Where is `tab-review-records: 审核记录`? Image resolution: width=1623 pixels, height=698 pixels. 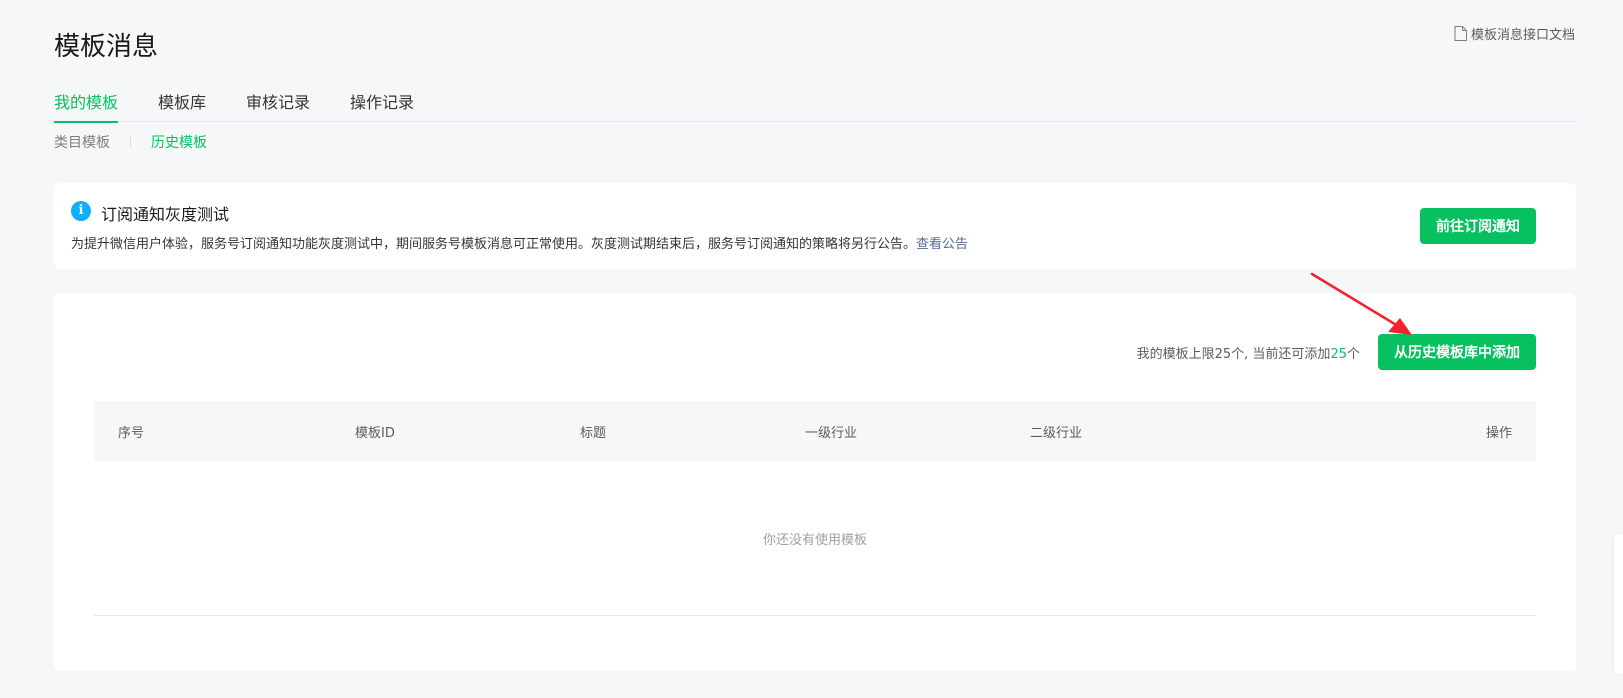 tab-review-records: 审核记录 is located at coordinates (278, 107).